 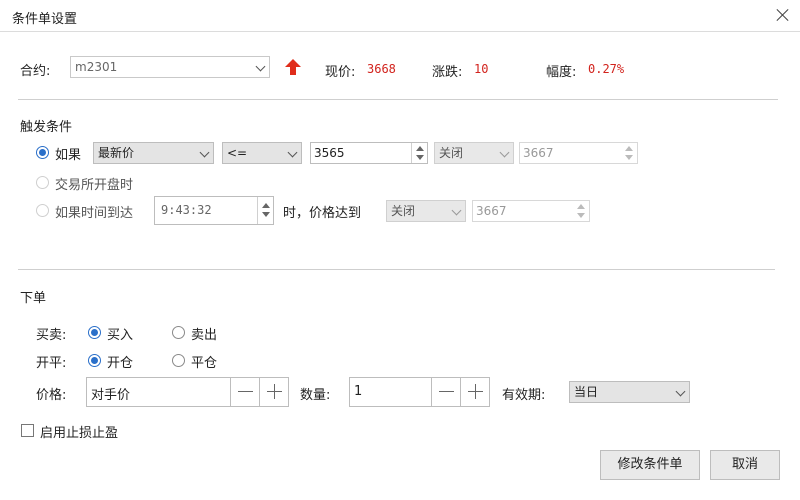 I want to click on trigger-time-radio, so click(x=42, y=210).